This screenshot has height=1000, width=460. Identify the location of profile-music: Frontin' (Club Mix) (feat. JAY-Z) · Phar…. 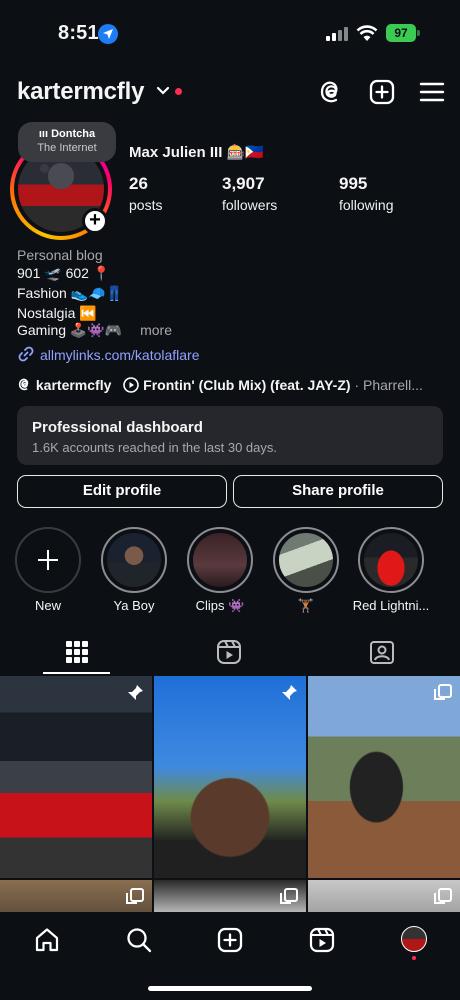
(273, 385).